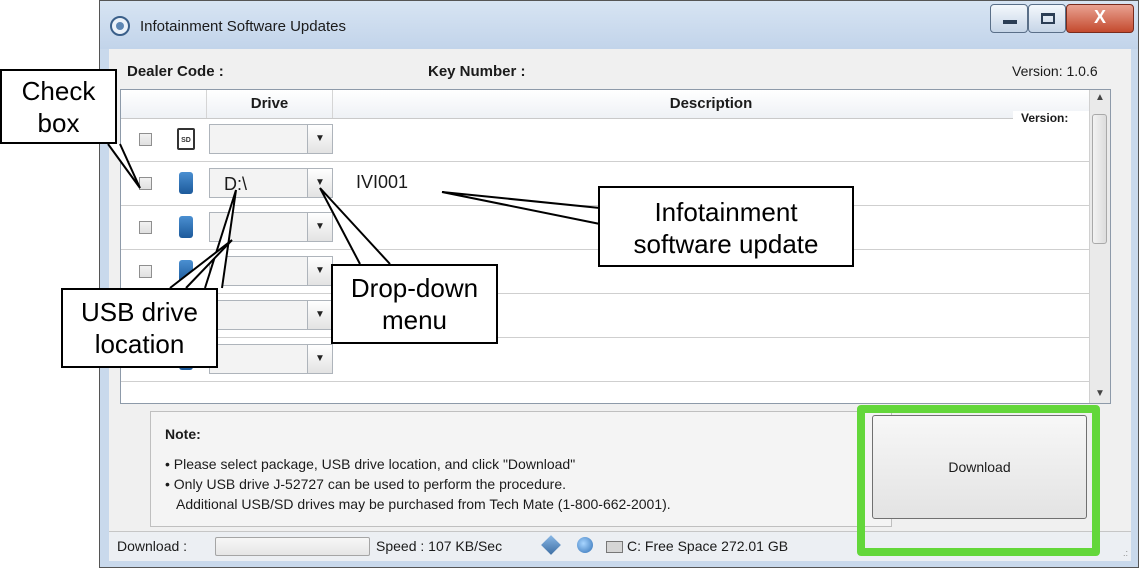 The image size is (1139, 568). I want to click on grid-header: Drive Description, so click(615, 104).